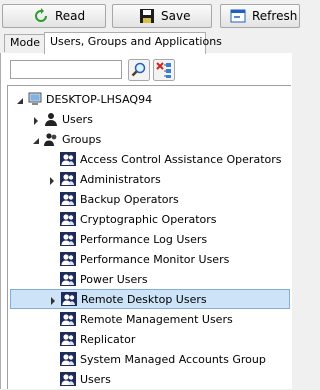 This screenshot has height=390, width=320. I want to click on tree-node-computer: DESKTOP-LHSAQ94, so click(84, 99).